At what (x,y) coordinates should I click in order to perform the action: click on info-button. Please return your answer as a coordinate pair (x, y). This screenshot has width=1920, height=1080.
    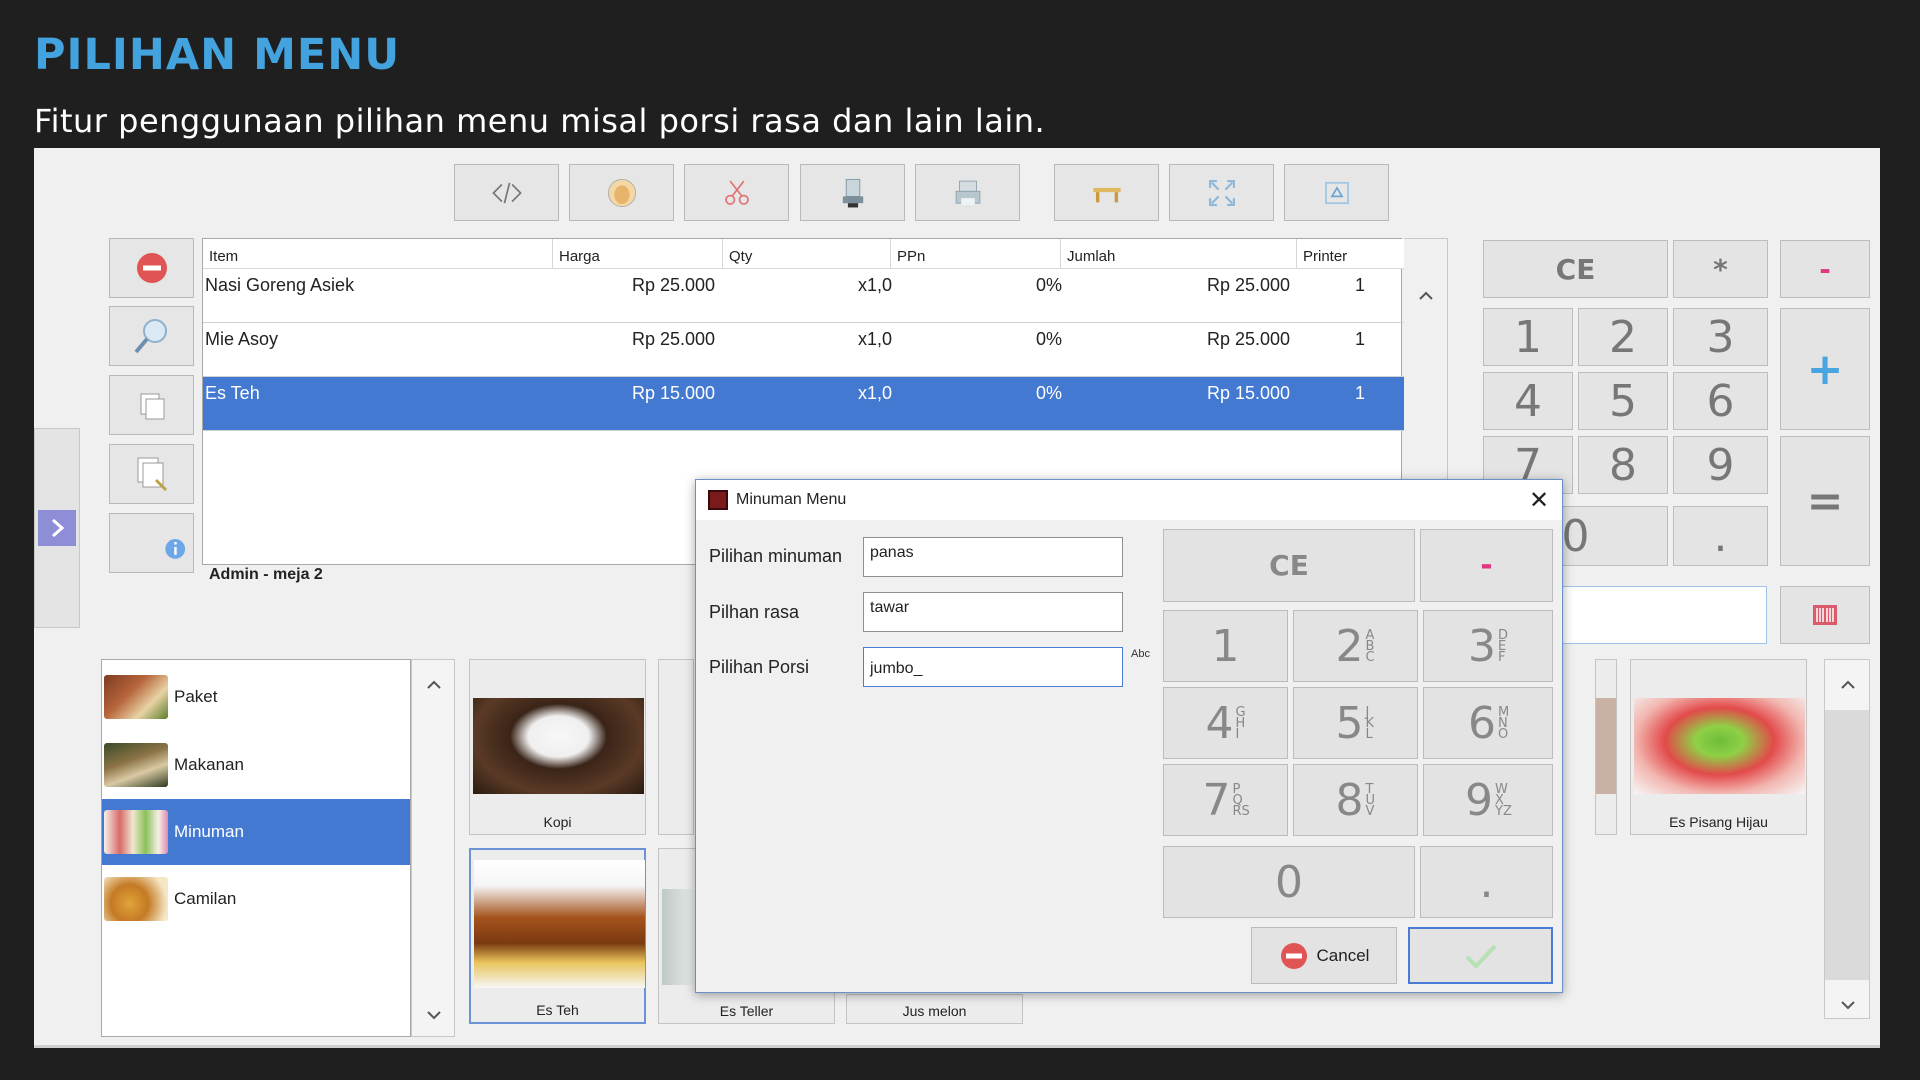
    Looking at the image, I should click on (151, 543).